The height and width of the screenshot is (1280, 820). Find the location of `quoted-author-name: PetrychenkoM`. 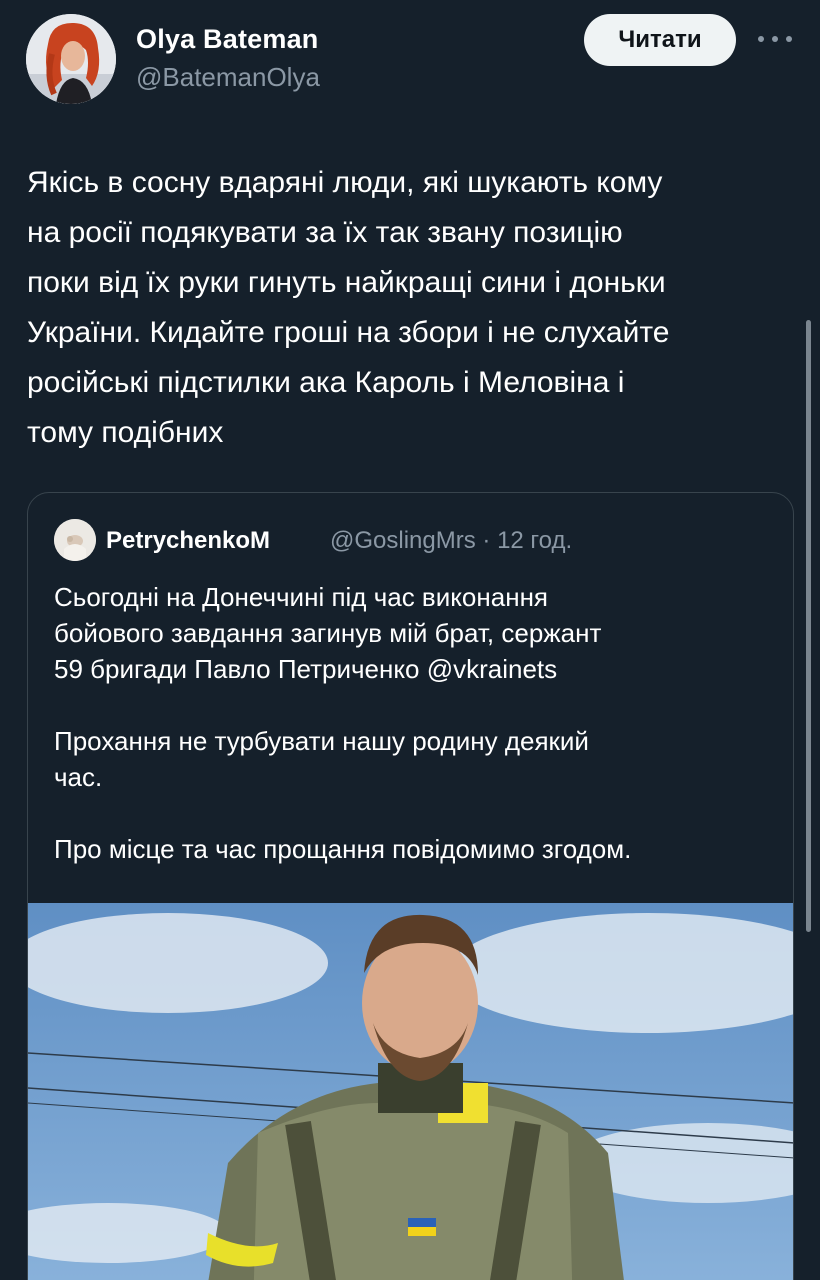

quoted-author-name: PetrychenkoM is located at coordinates (188, 540).